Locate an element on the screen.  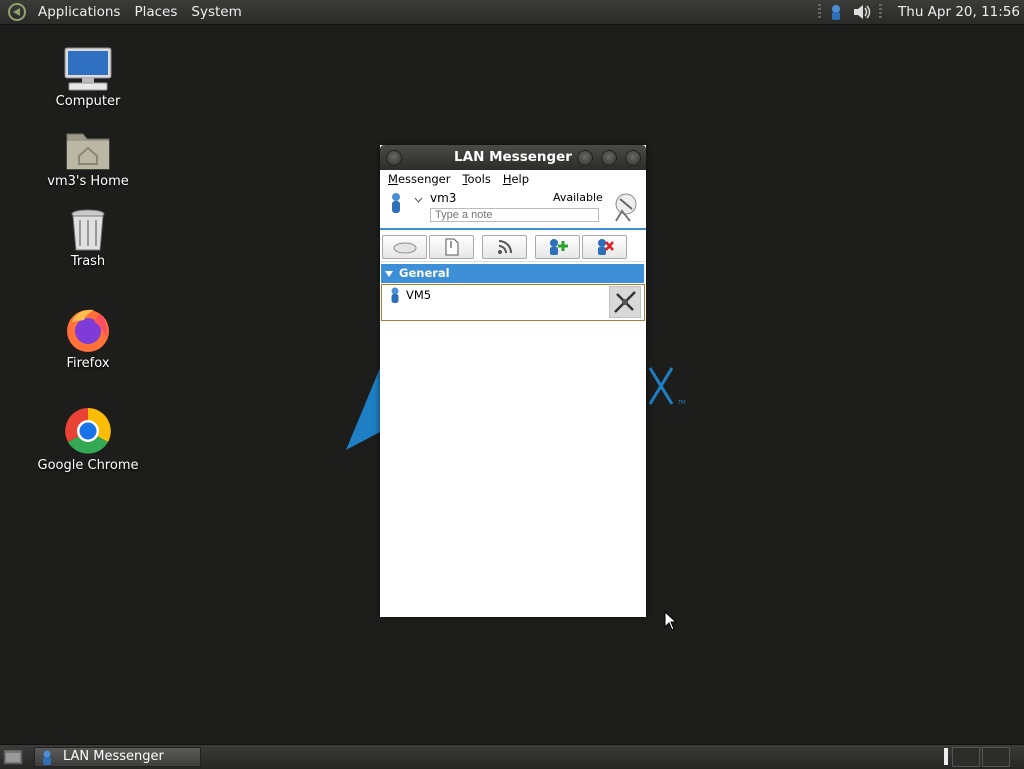
wallpaper-logo-x: TM is located at coordinates (666, 386).